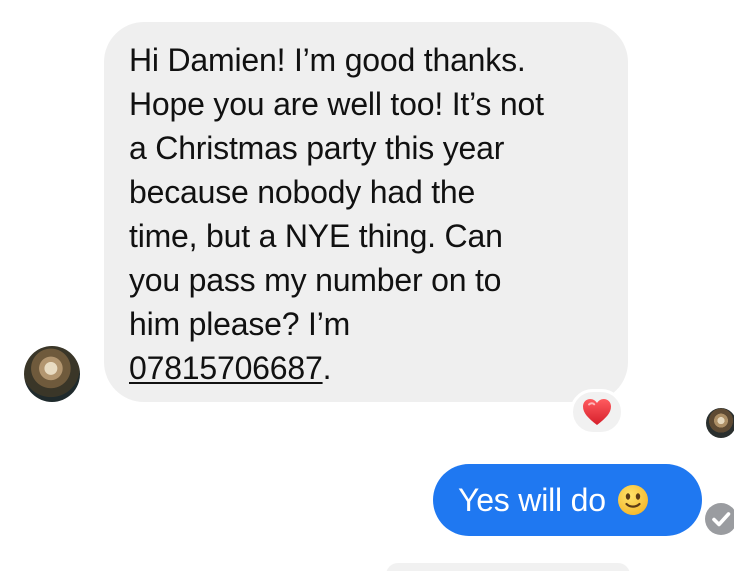 The height and width of the screenshot is (571, 734). I want to click on seen-by-avatar, so click(720, 423).